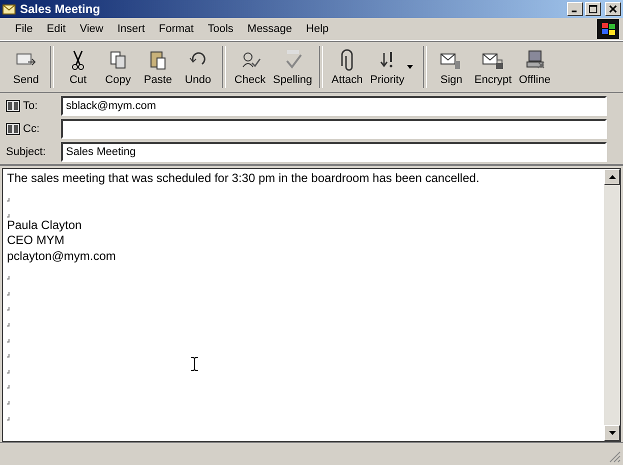 Image resolution: width=623 pixels, height=465 pixels. I want to click on body-text: The sales meeting that was scheduled for 3:30 pm in the boardroom has been cancelled., so click(243, 179).